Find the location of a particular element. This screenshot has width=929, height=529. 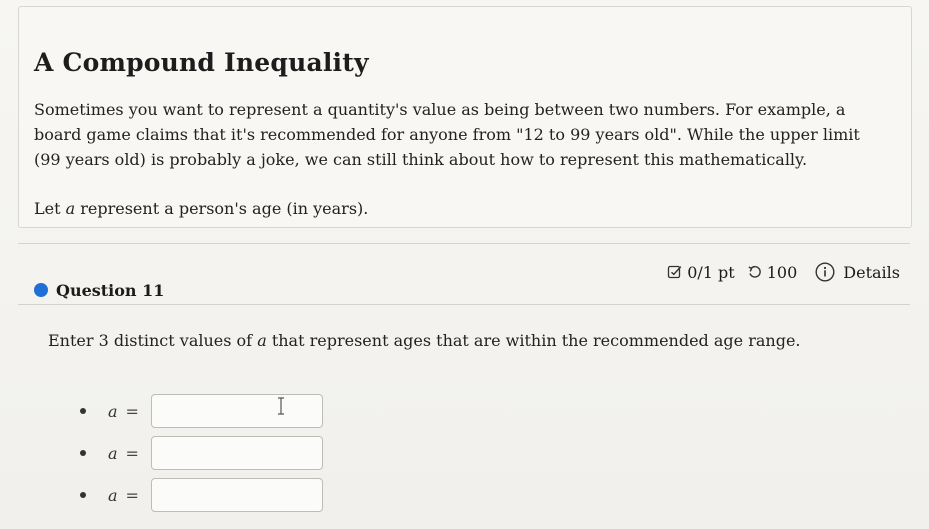

text-cursor-icon is located at coordinates (281, 406).